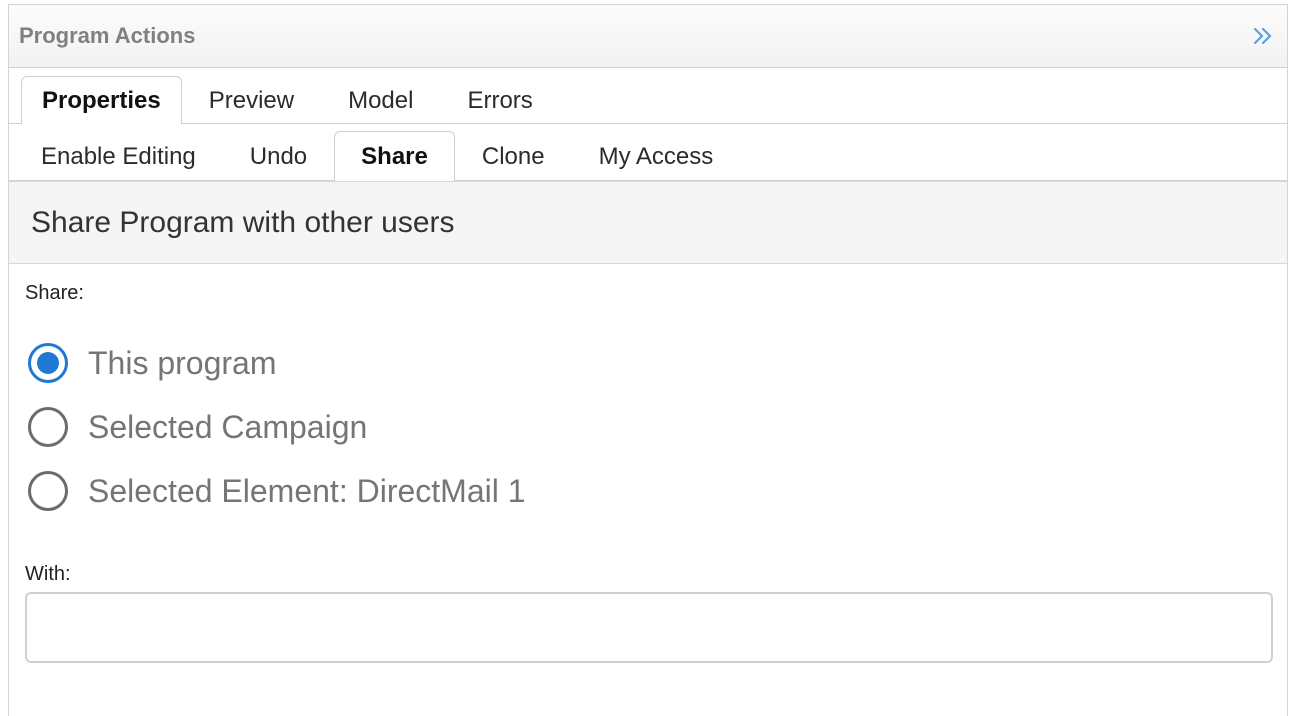  Describe the element at coordinates (54, 293) in the screenshot. I see `share-label: Share:` at that location.